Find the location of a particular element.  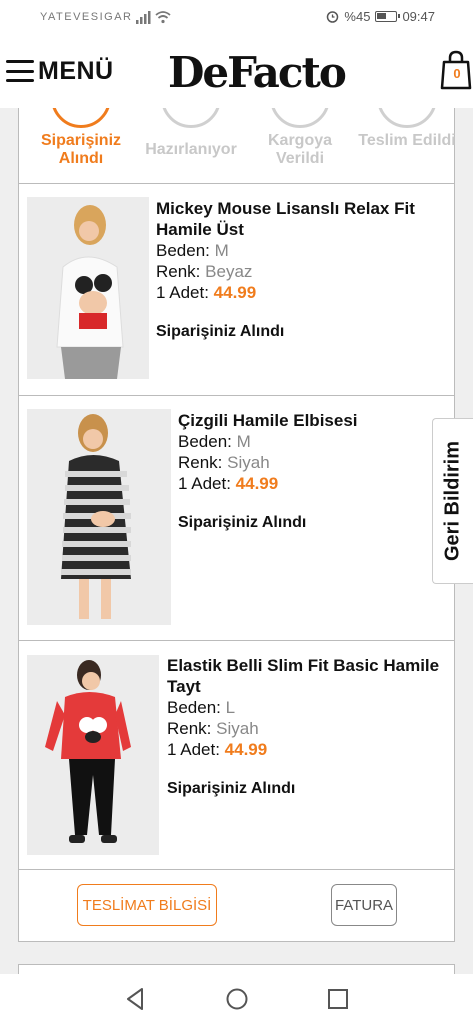

next-order-card is located at coordinates (236, 969).